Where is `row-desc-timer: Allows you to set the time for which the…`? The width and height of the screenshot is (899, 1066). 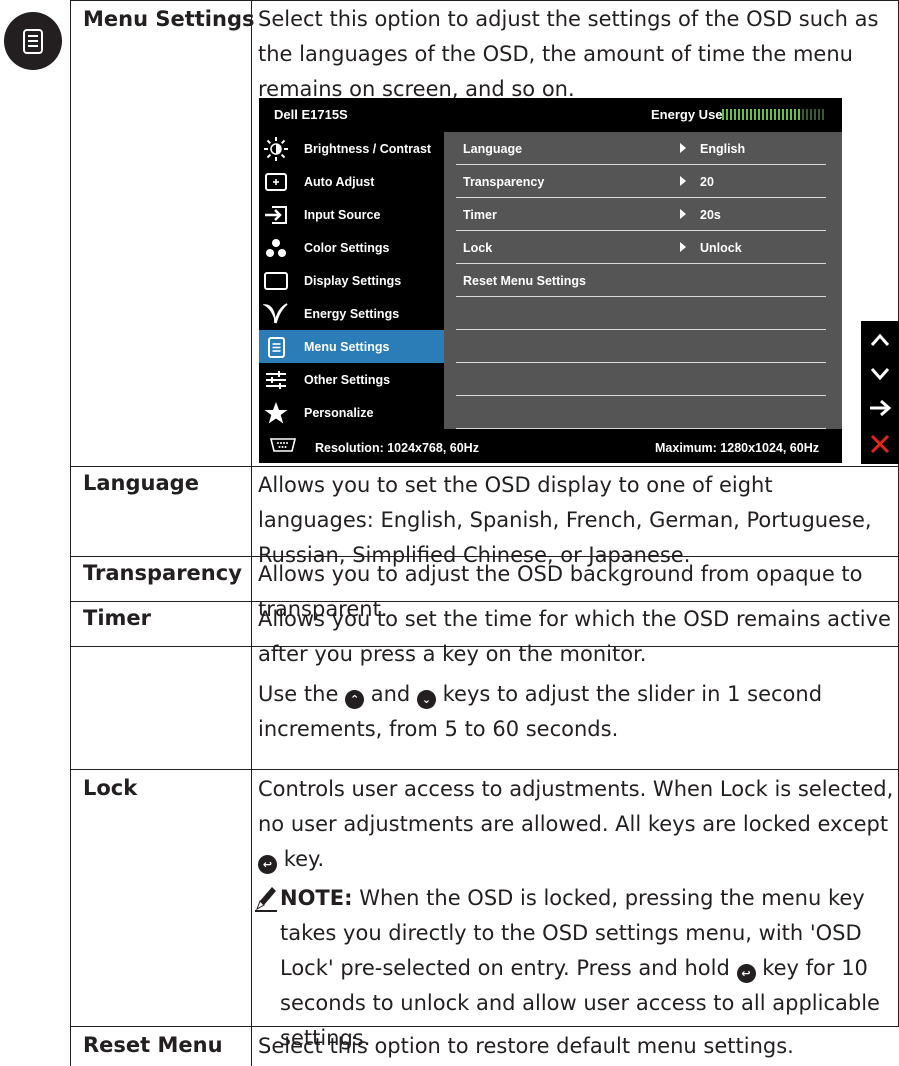 row-desc-timer: Allows you to set the time for which the… is located at coordinates (576, 674).